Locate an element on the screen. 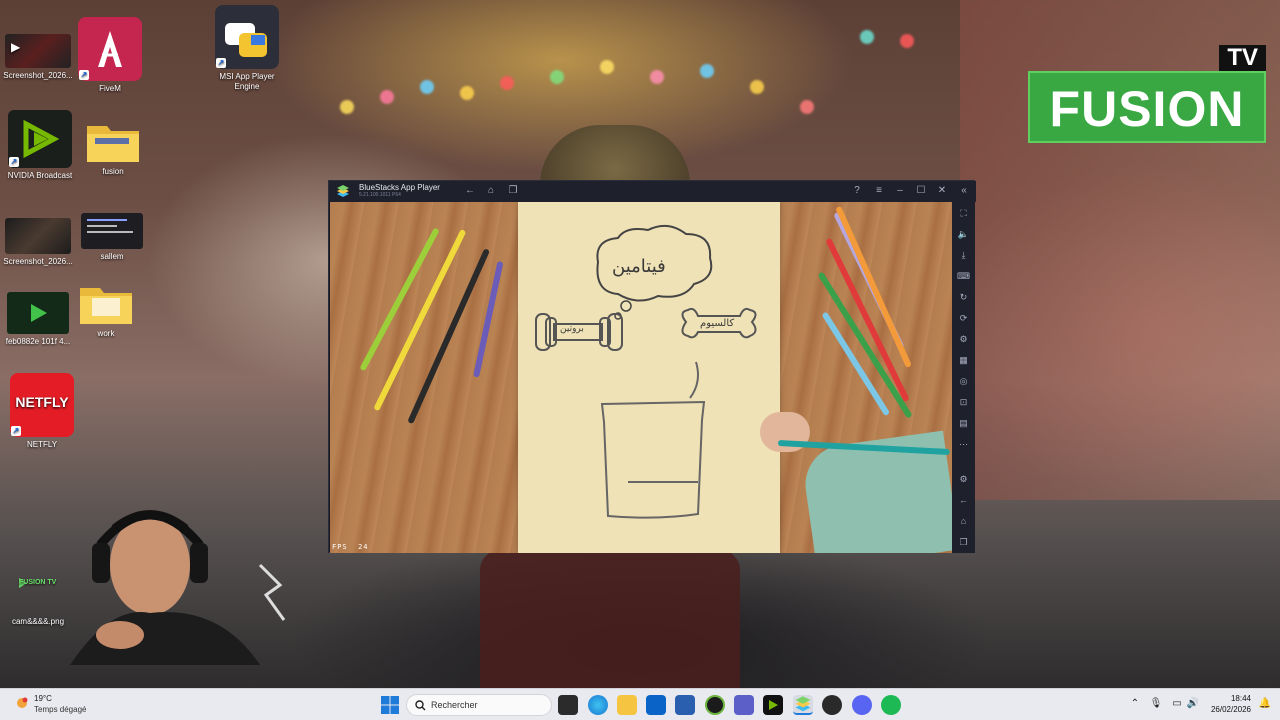 The height and width of the screenshot is (720, 1280). home-icon: ⌂ is located at coordinates (491, 191).